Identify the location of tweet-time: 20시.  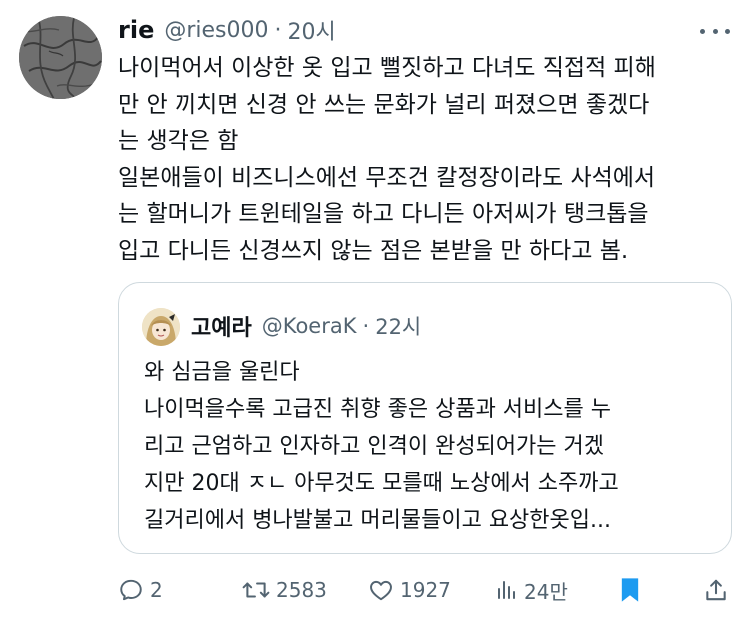
(312, 30).